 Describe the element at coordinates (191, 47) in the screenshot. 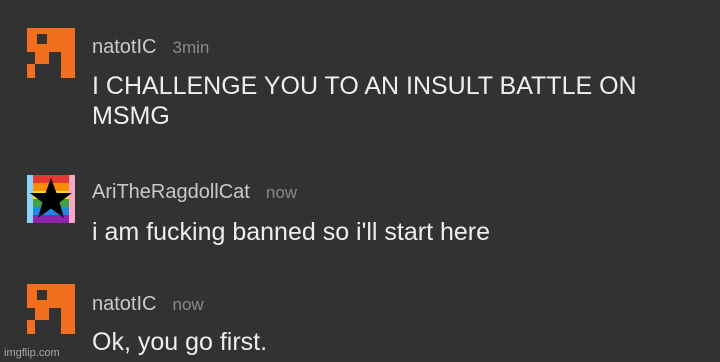

I see `timestamp: 3min` at that location.